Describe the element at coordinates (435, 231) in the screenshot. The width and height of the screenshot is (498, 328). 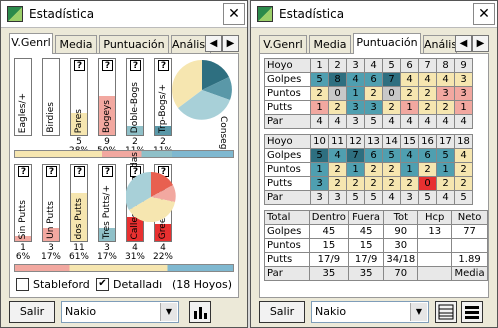
I see `summary-cell: 13` at that location.